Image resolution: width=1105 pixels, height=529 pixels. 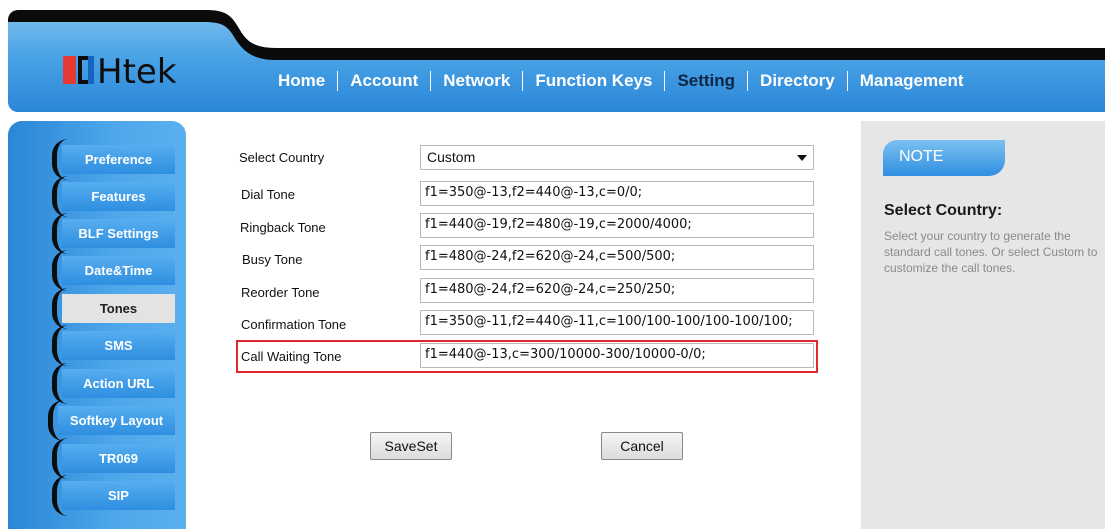 What do you see at coordinates (118, 458) in the screenshot?
I see `sidebar-item-label: TR069` at bounding box center [118, 458].